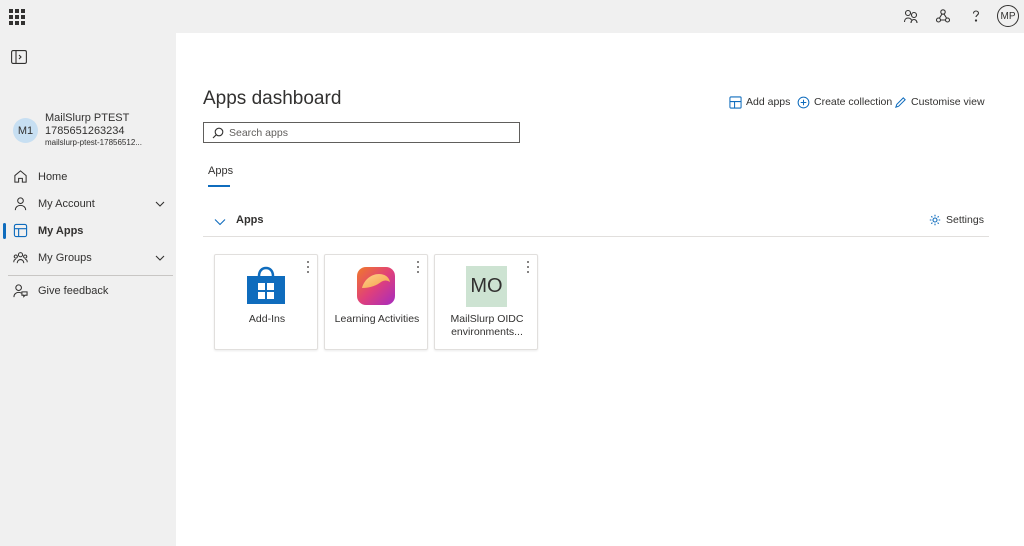  I want to click on add-apps-icon, so click(735, 102).